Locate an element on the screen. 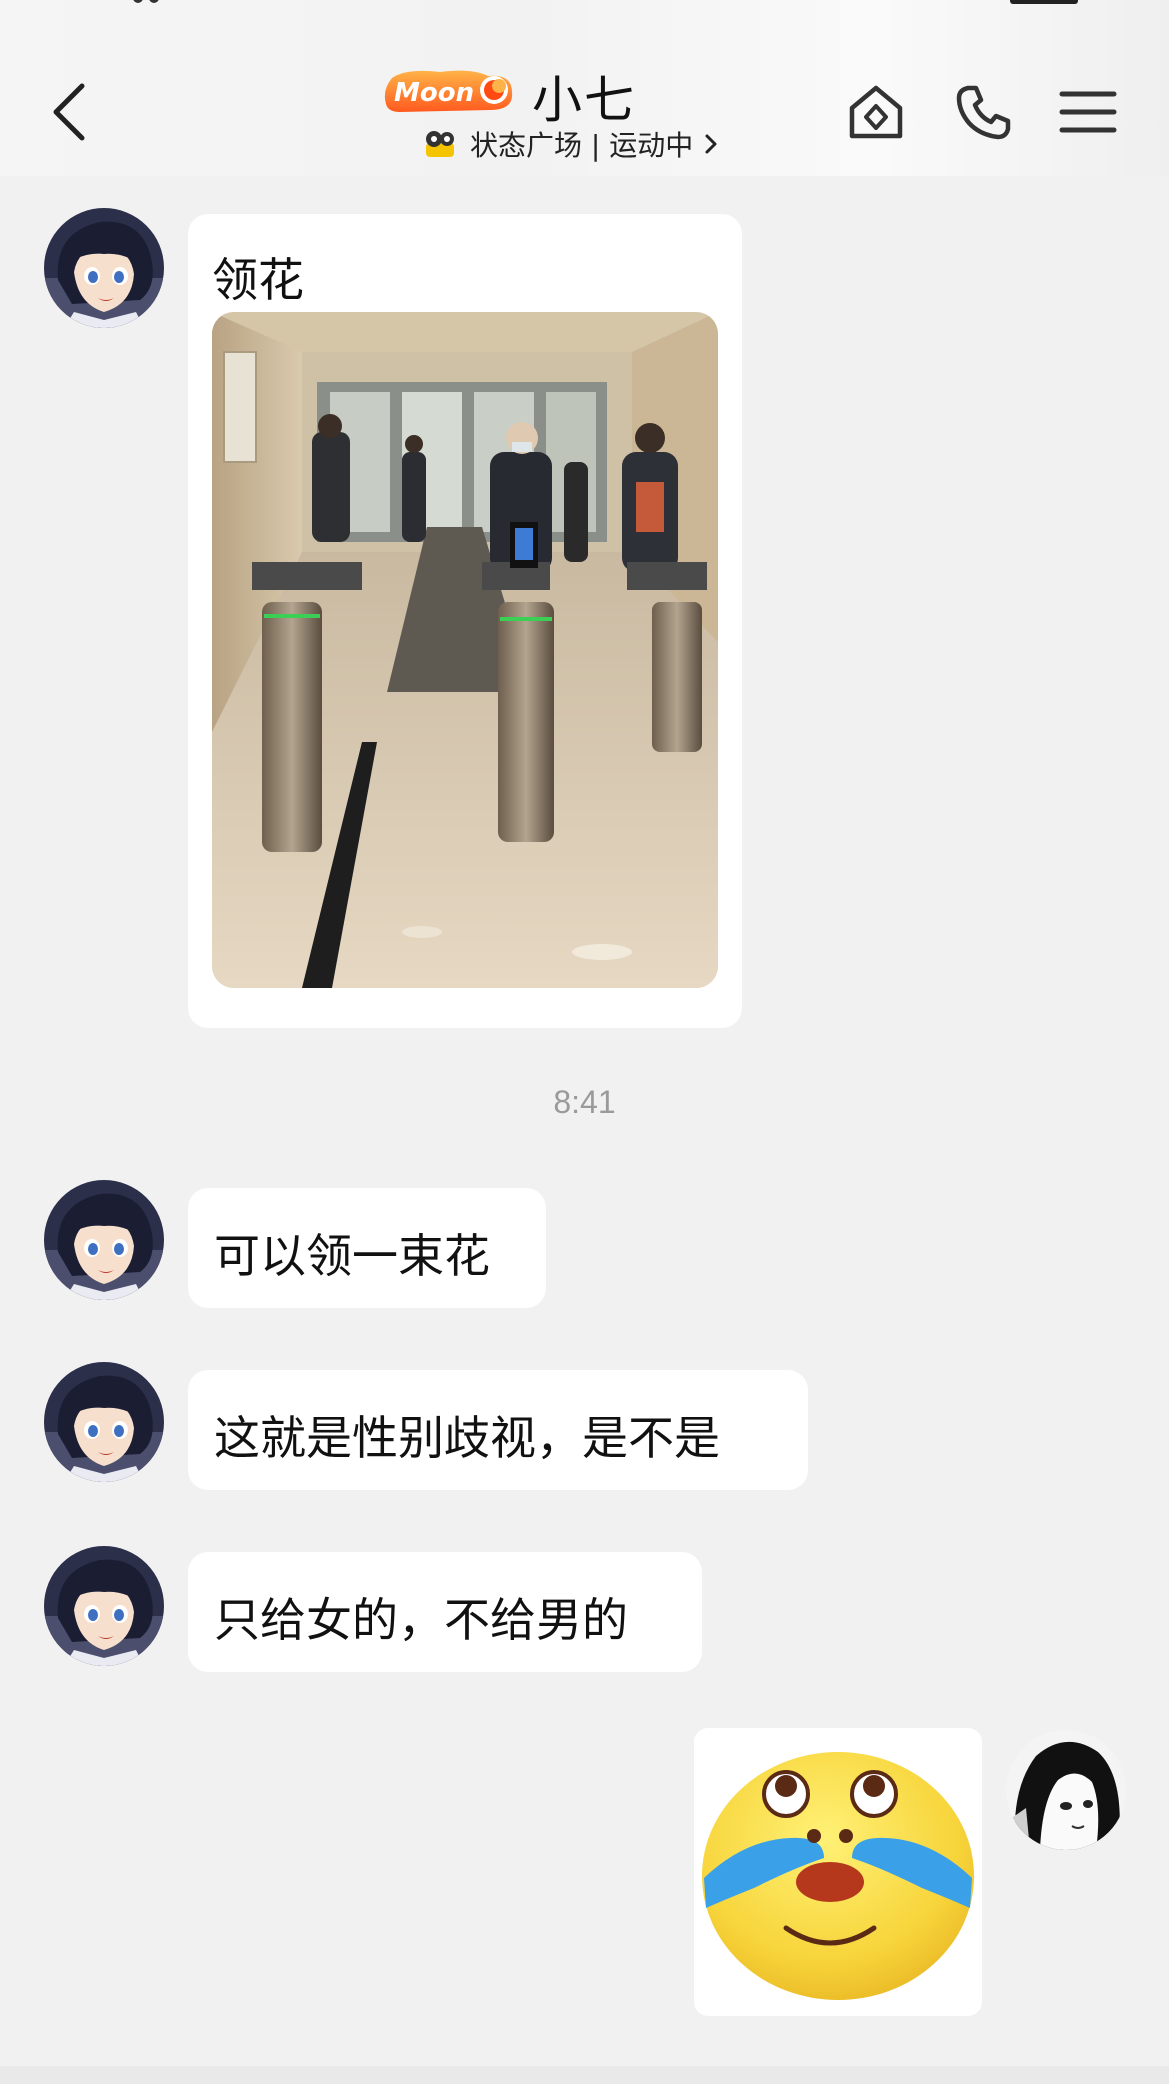 The height and width of the screenshot is (2084, 1169). chat-header: Moon 小七 状态广场 | 运动中 is located at coordinates (584, 88).